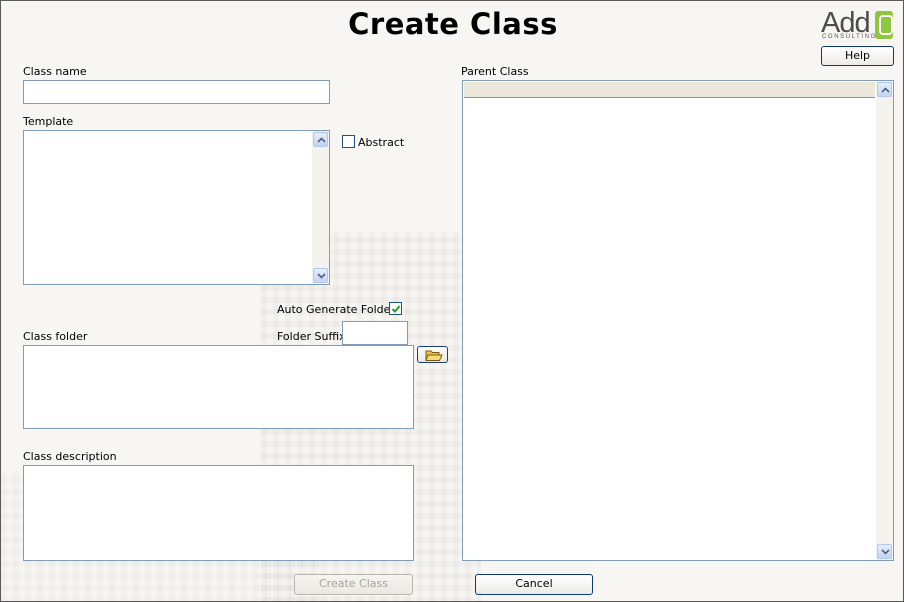 The width and height of the screenshot is (904, 602). I want to click on addq-logo: Add CONSULTING, so click(859, 25).